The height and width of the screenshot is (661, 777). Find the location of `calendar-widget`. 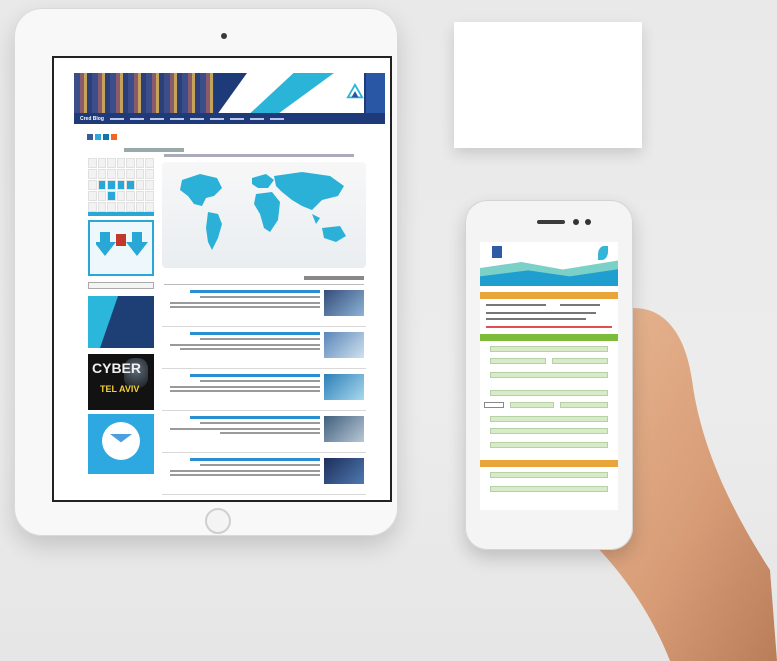

calendar-widget is located at coordinates (121, 185).